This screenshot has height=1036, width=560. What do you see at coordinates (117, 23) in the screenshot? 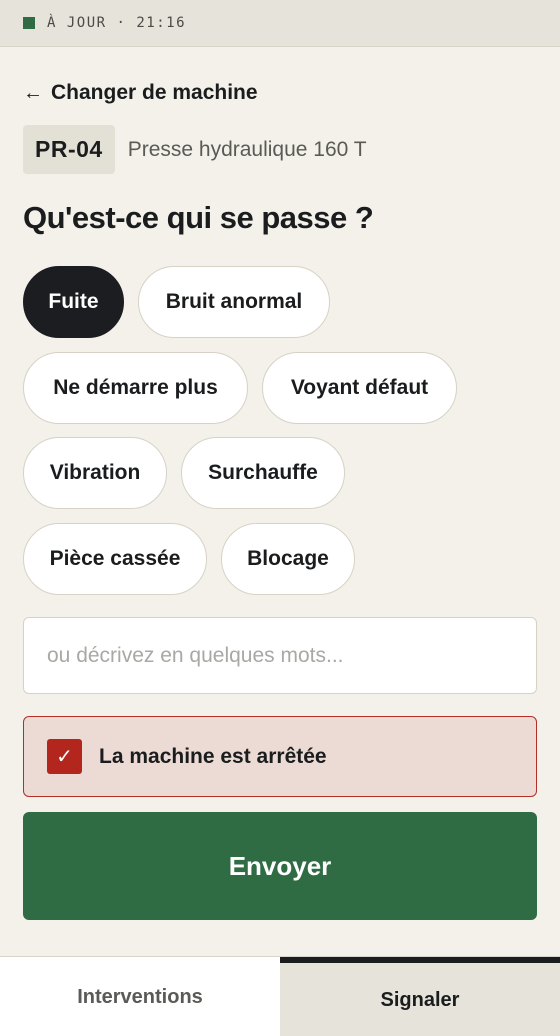
I see `status-text: À JOUR · 21:16` at bounding box center [117, 23].